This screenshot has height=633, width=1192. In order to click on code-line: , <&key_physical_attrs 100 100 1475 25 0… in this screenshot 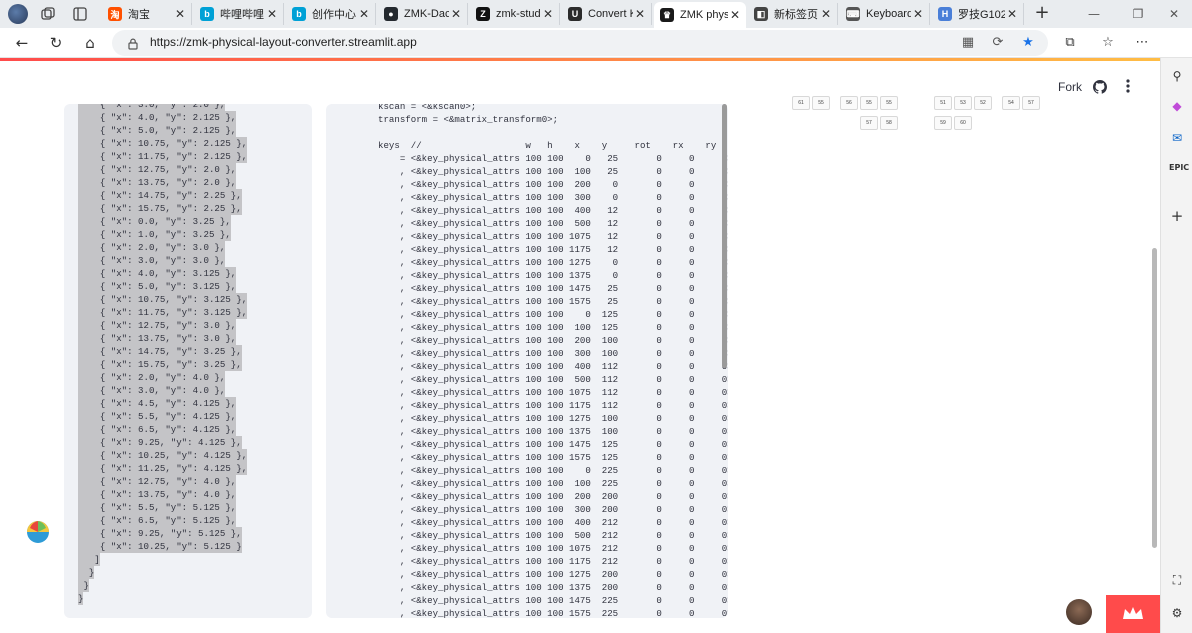, I will do `click(553, 288)`.